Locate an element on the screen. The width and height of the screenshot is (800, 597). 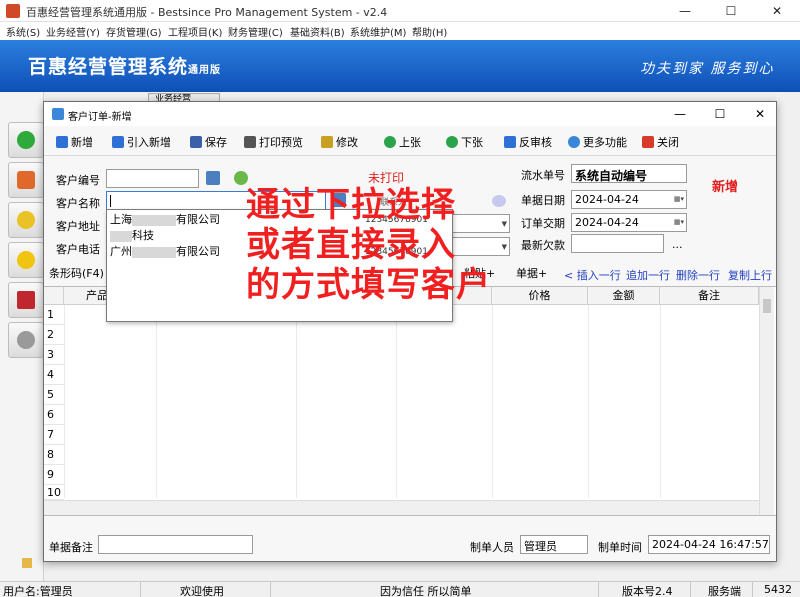
dialog-minimize-icon: — is located at coordinates (680, 114).